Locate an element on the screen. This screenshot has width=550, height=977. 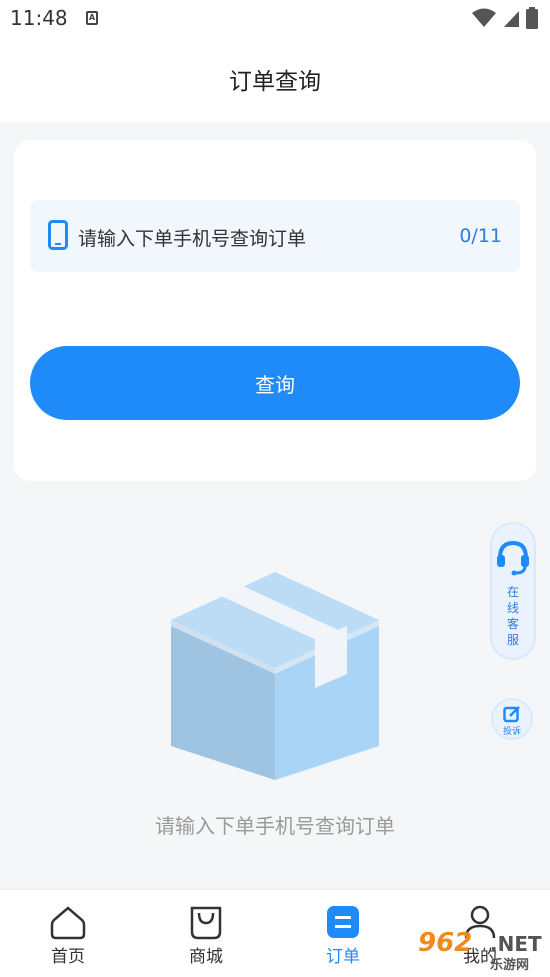
nav-item-order: 订单 is located at coordinates (343, 933).